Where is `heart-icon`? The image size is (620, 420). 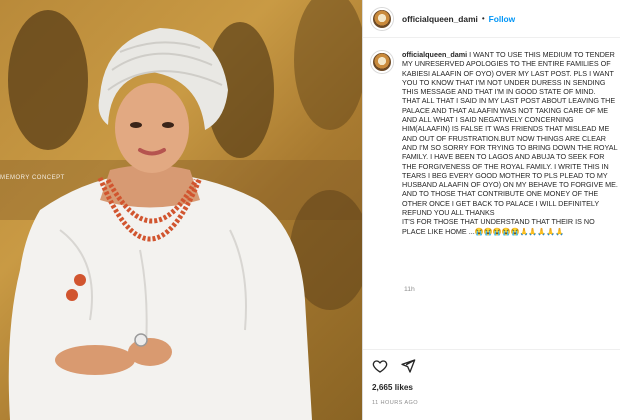
heart-icon is located at coordinates (380, 366).